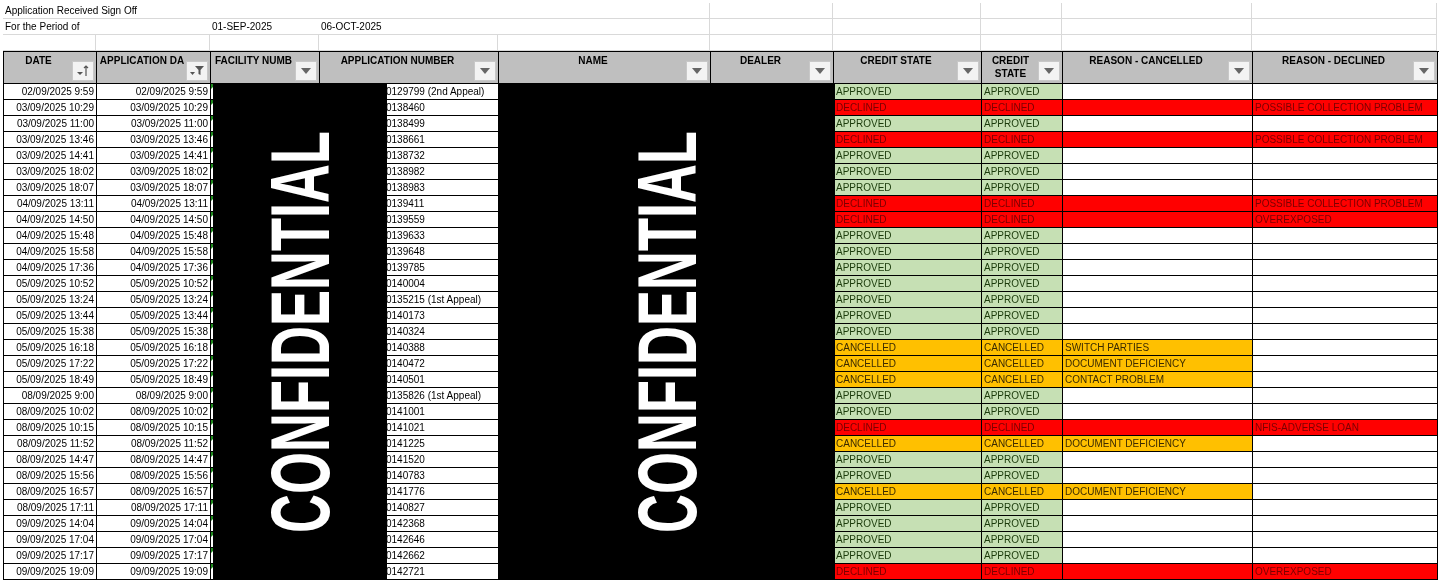 Image resolution: width=1439 pixels, height=582 pixels. I want to click on date-cell: 04/09/2025 15:48, so click(154, 236).